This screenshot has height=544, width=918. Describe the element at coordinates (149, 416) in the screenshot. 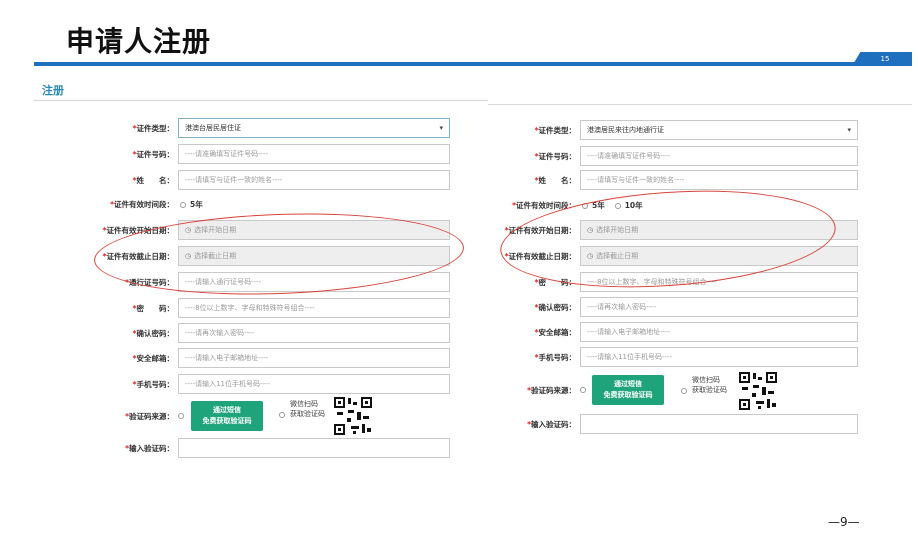

I see `left-code-source-label: *验证码来源：` at that location.